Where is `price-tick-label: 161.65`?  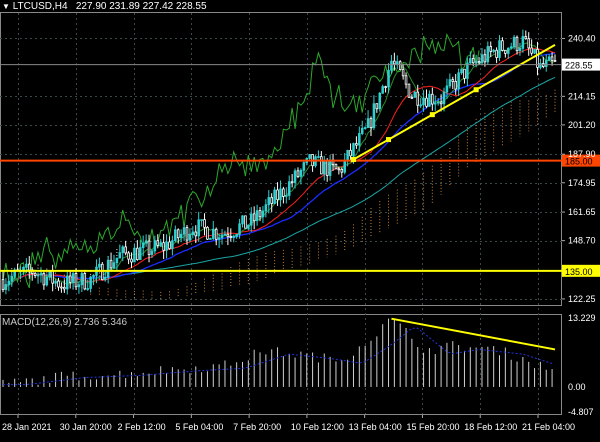 price-tick-label: 161.65 is located at coordinates (582, 212).